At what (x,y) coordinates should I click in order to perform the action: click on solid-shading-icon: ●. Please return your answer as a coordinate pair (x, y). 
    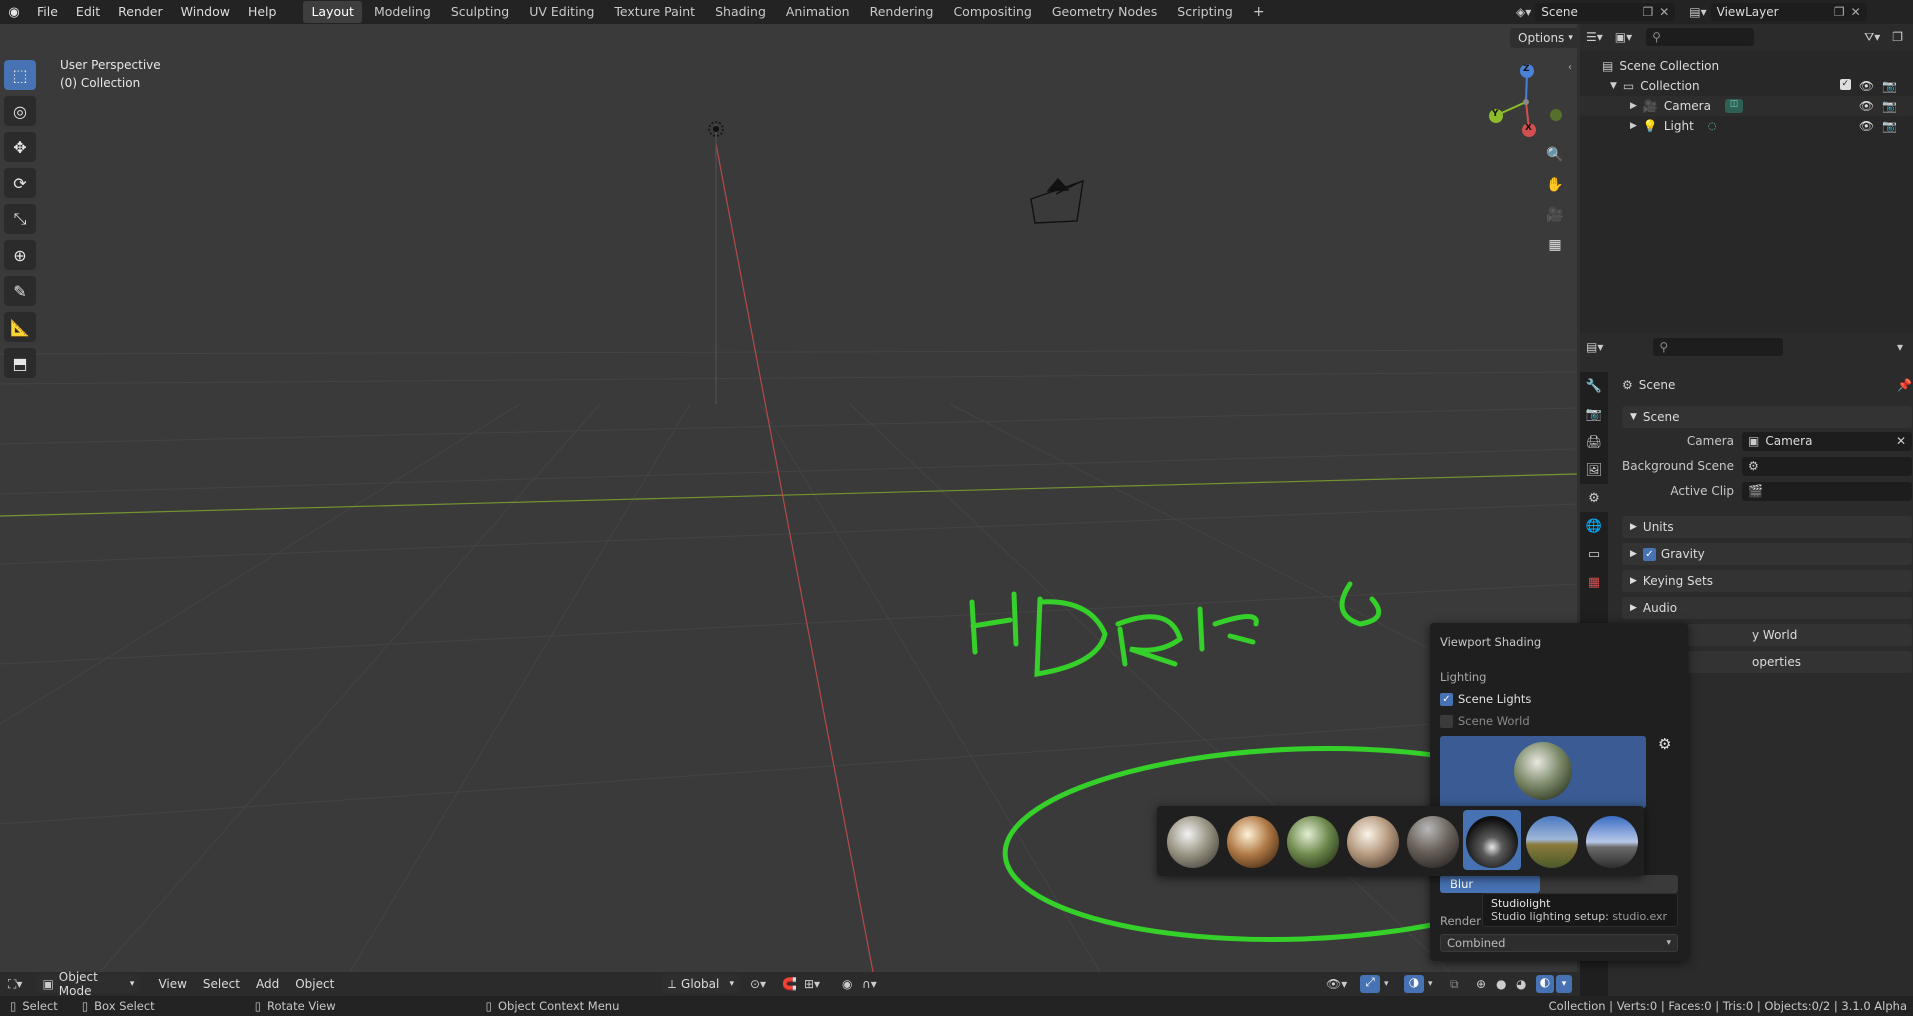
    Looking at the image, I should click on (1501, 984).